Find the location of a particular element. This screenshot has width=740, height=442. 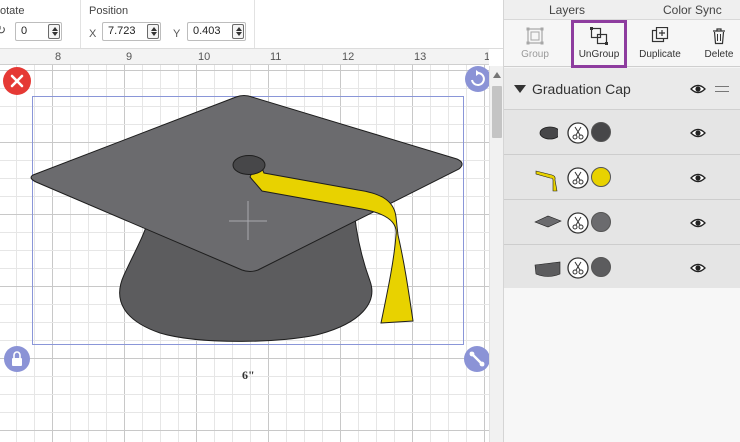

delete-button: Delete is located at coordinates (719, 43).